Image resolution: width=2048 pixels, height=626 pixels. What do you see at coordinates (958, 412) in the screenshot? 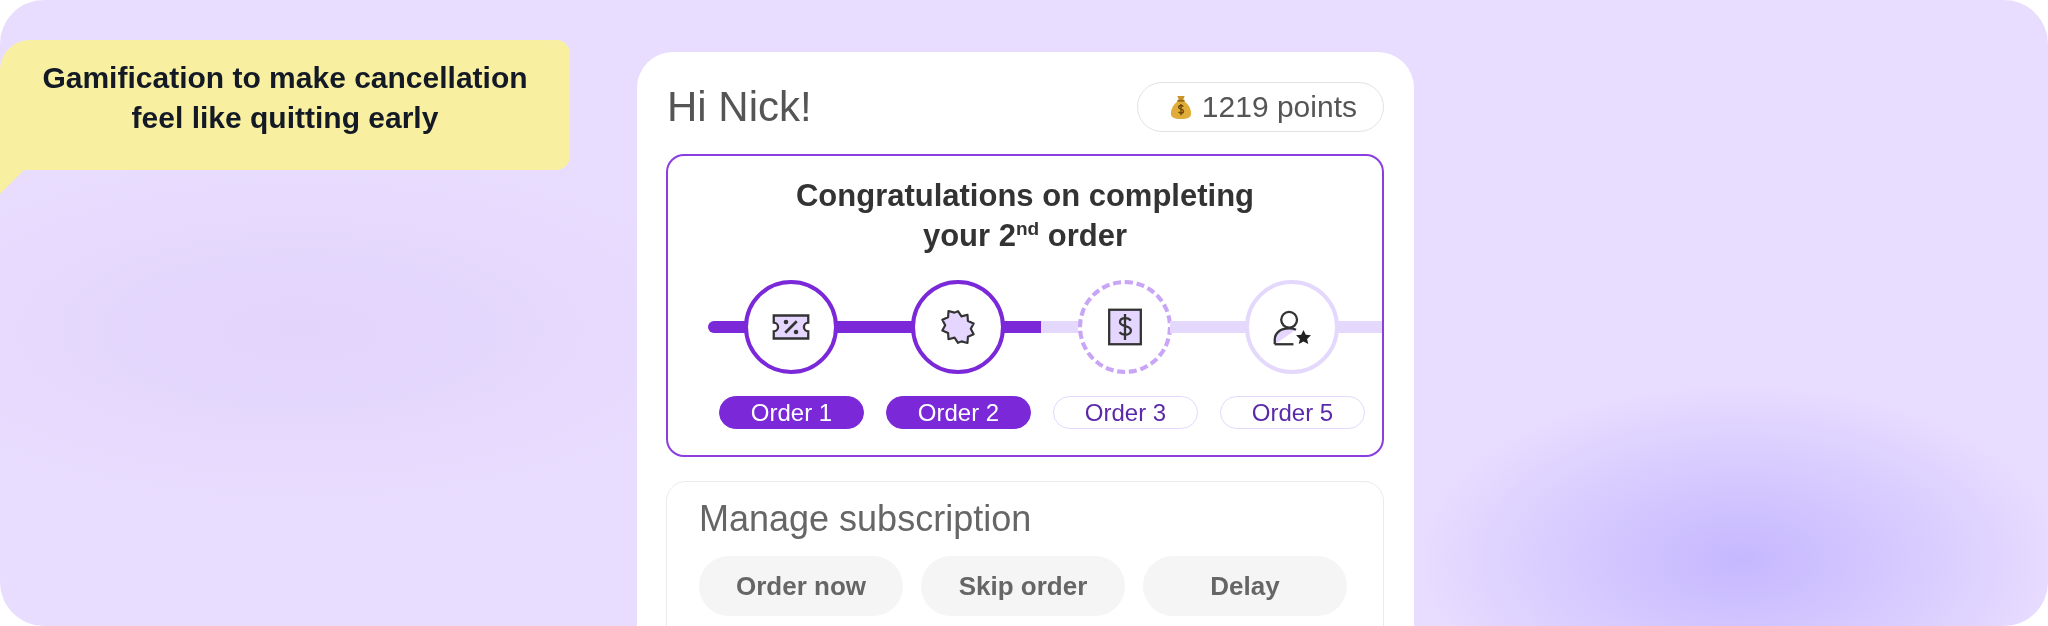
I see `order-label: Order 2` at bounding box center [958, 412].